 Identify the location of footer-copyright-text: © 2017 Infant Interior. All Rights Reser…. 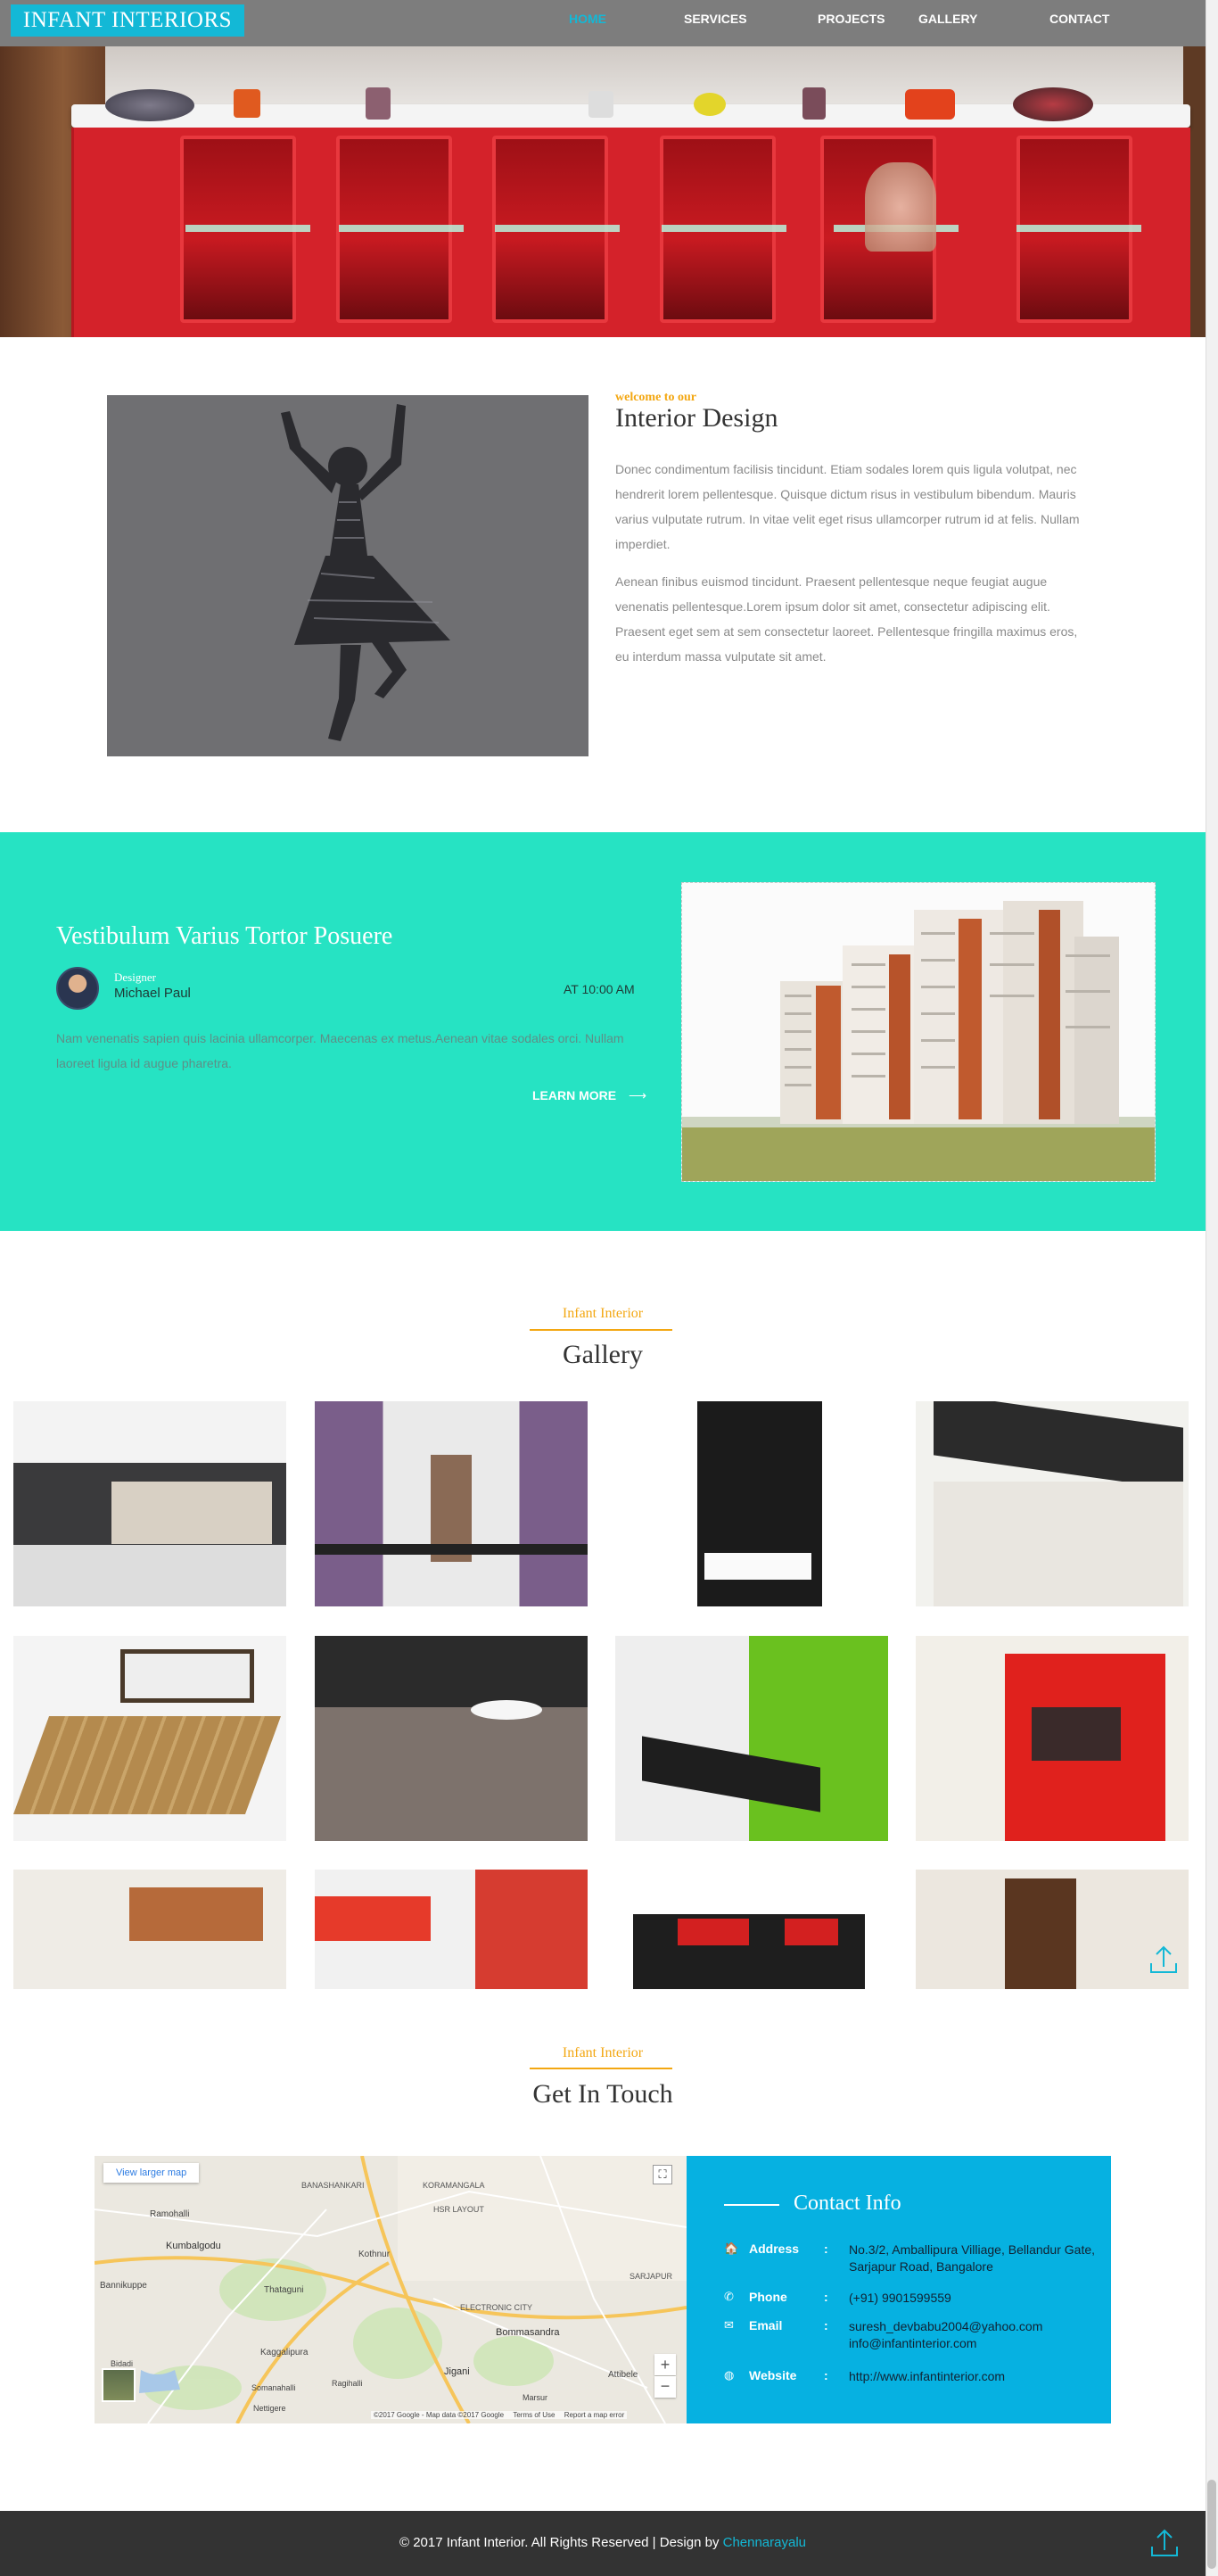
(561, 2543).